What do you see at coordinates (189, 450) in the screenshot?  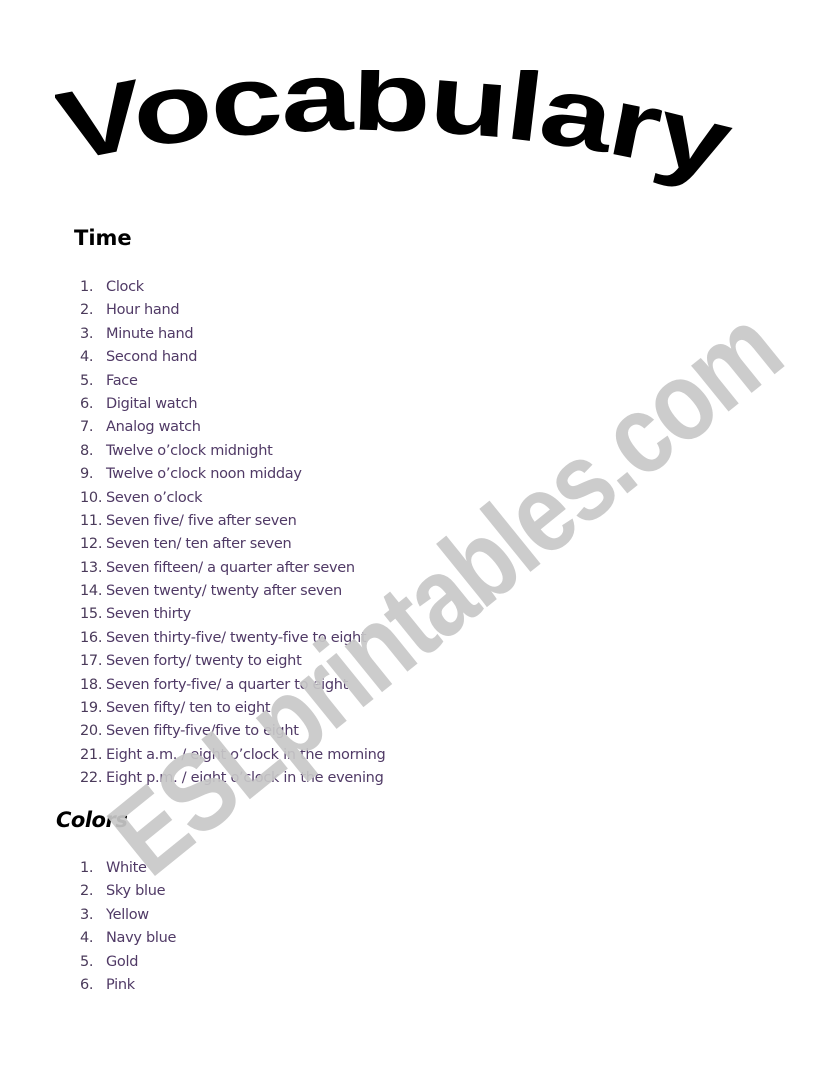 I see `list-item-text: Twelve o’clock midnight` at bounding box center [189, 450].